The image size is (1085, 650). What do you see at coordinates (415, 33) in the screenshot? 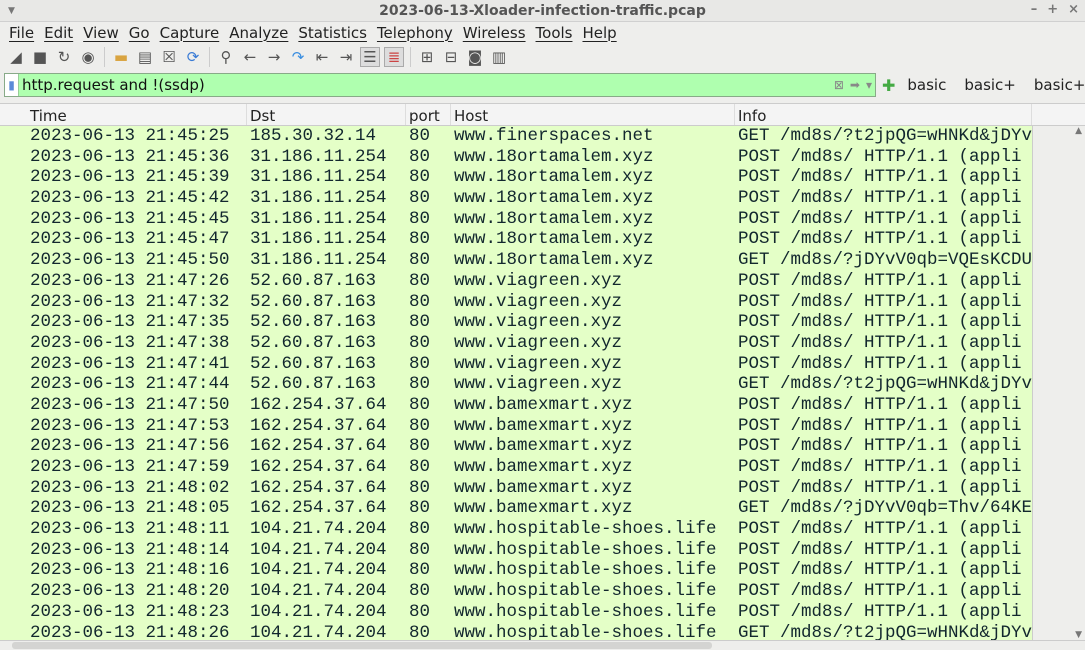
I see `menu-telephony: Telephony` at bounding box center [415, 33].